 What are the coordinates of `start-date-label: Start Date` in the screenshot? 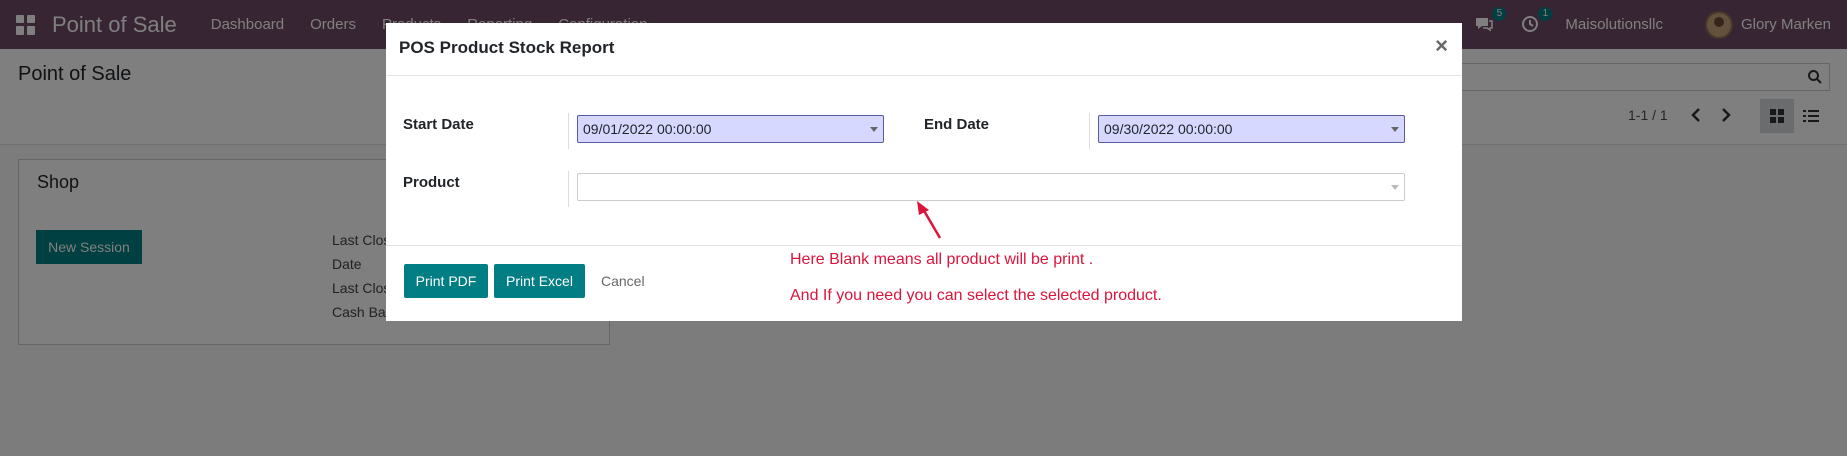 It's located at (438, 124).